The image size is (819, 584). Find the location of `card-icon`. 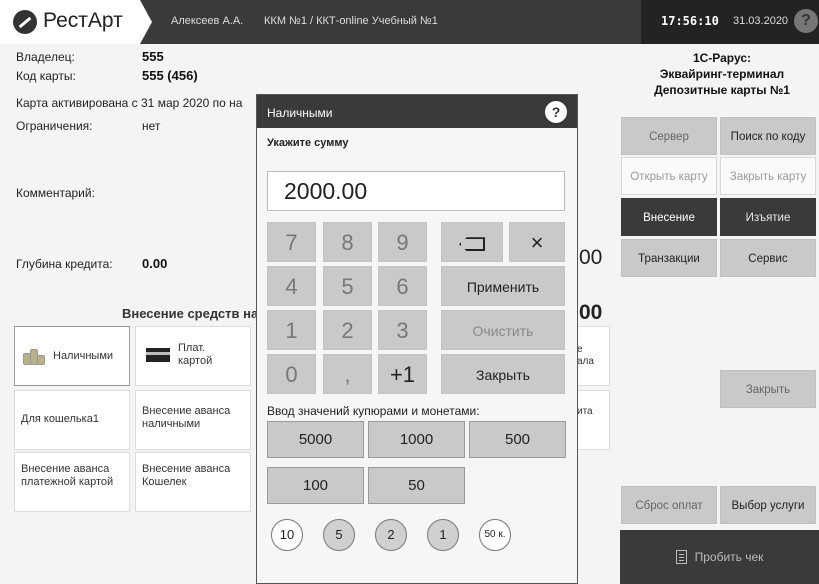

card-icon is located at coordinates (158, 355).